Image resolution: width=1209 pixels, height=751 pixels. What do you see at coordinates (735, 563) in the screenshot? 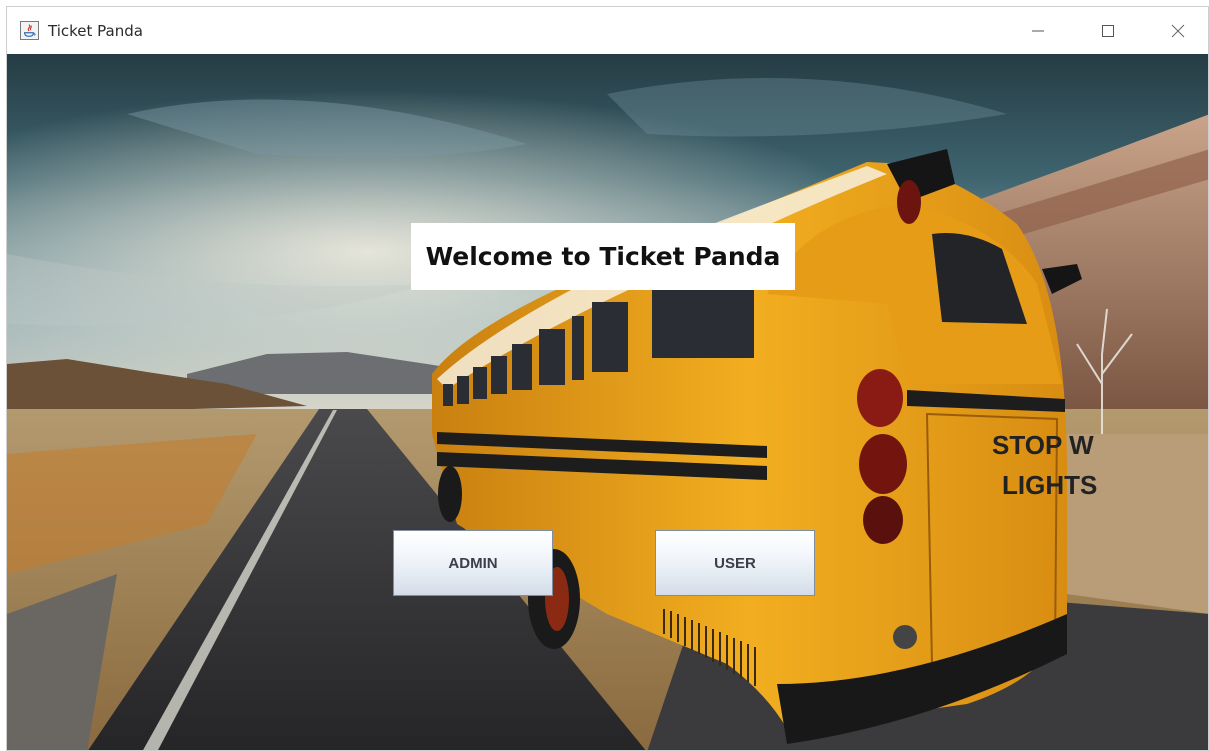
I see `user-button: USER` at bounding box center [735, 563].